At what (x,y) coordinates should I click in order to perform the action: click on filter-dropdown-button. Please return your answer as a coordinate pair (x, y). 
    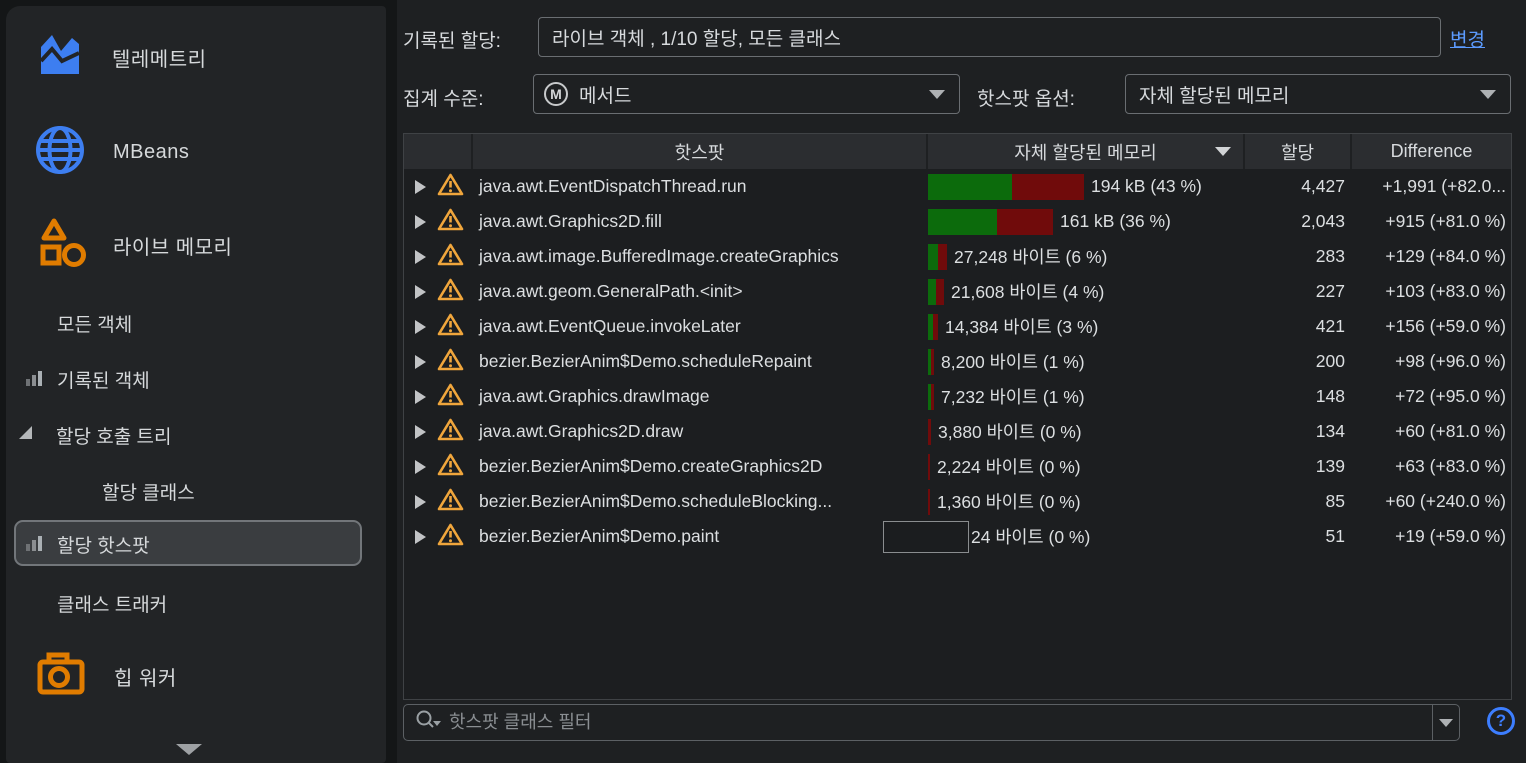
    Looking at the image, I should click on (1445, 722).